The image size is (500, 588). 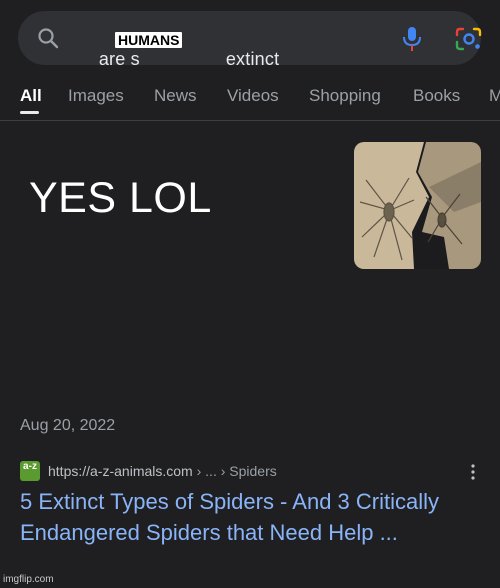 What do you see at coordinates (48, 38) in the screenshot?
I see `search-icon` at bounding box center [48, 38].